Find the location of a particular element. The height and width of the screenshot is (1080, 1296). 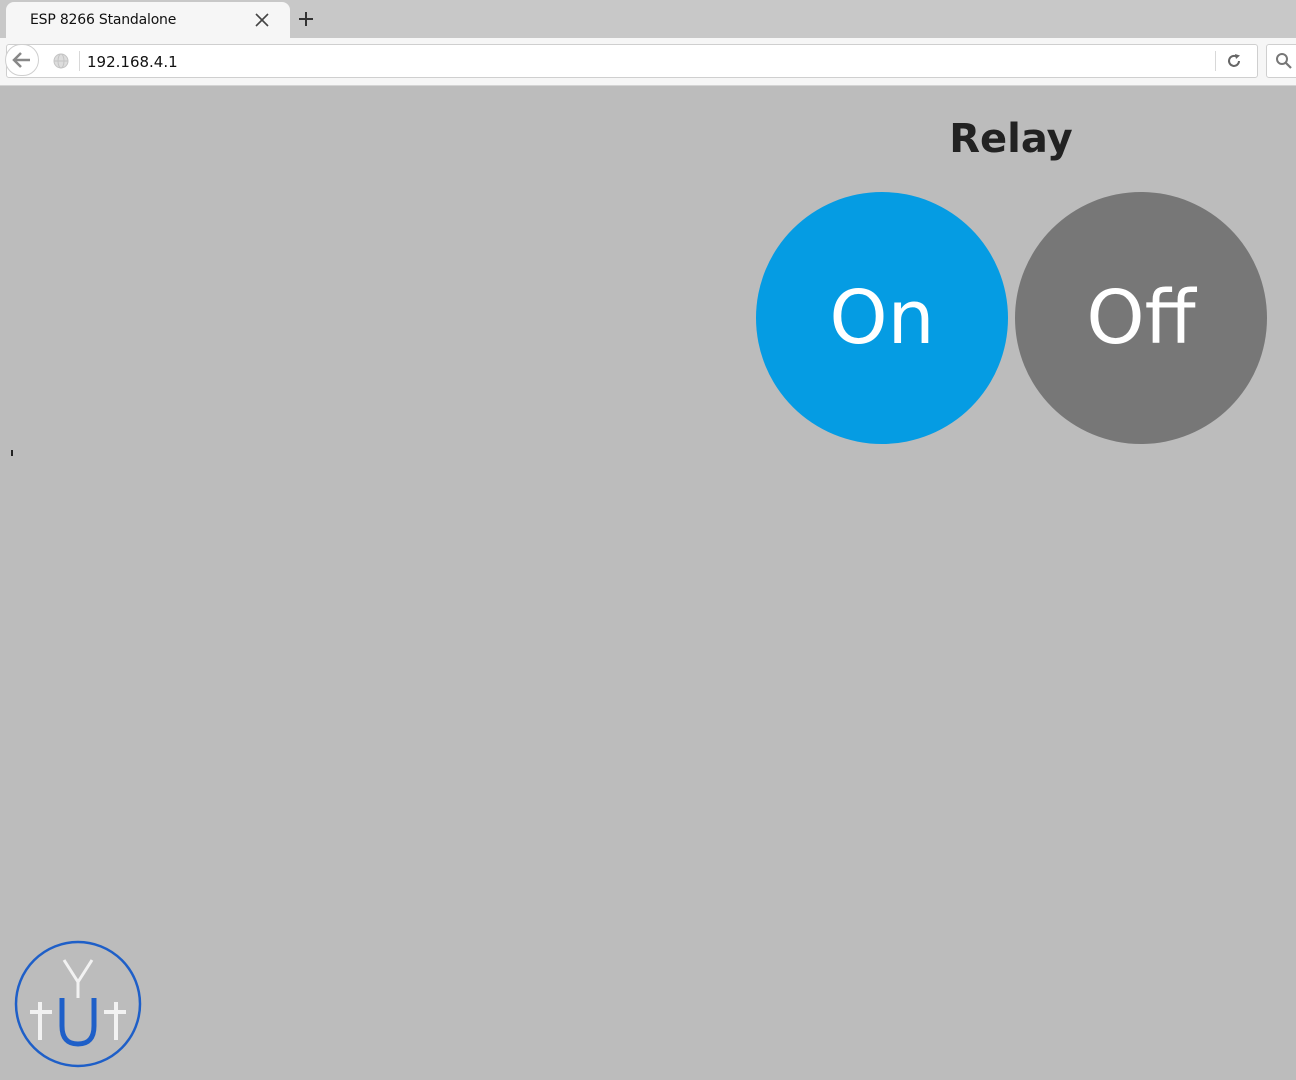

tab-title: ESP 8266 Standalone is located at coordinates (103, 20).